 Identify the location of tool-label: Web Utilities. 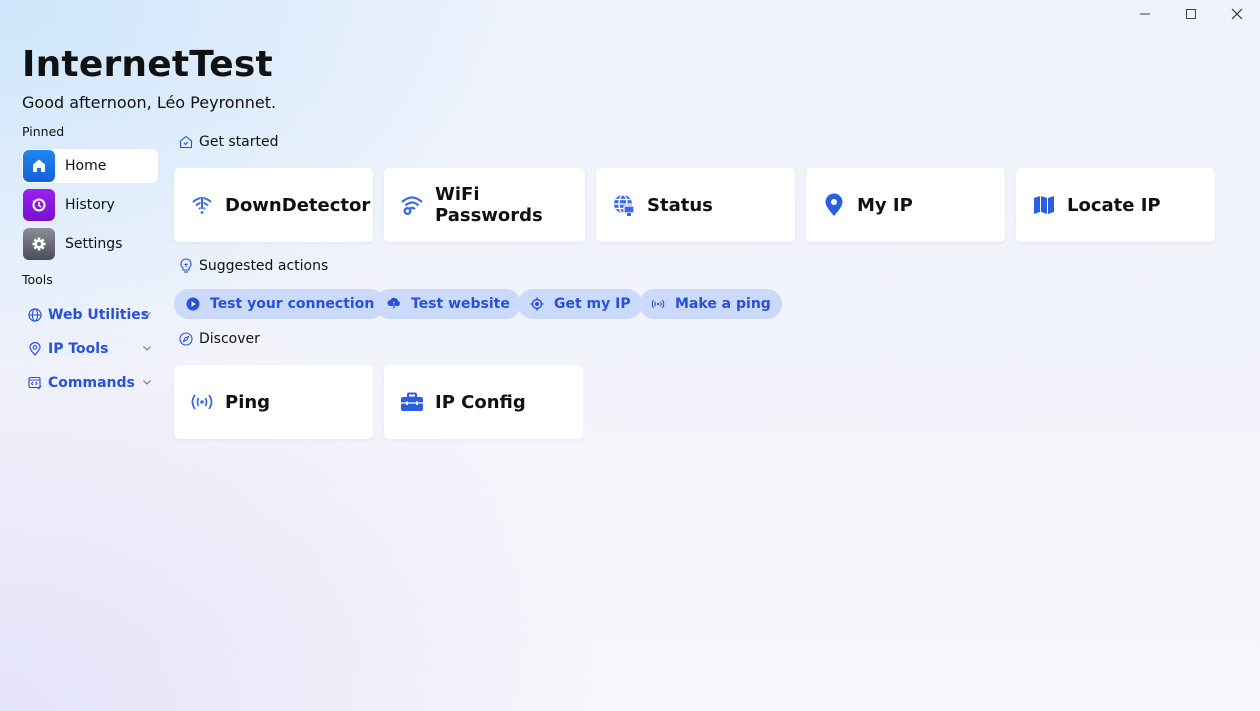
(99, 315).